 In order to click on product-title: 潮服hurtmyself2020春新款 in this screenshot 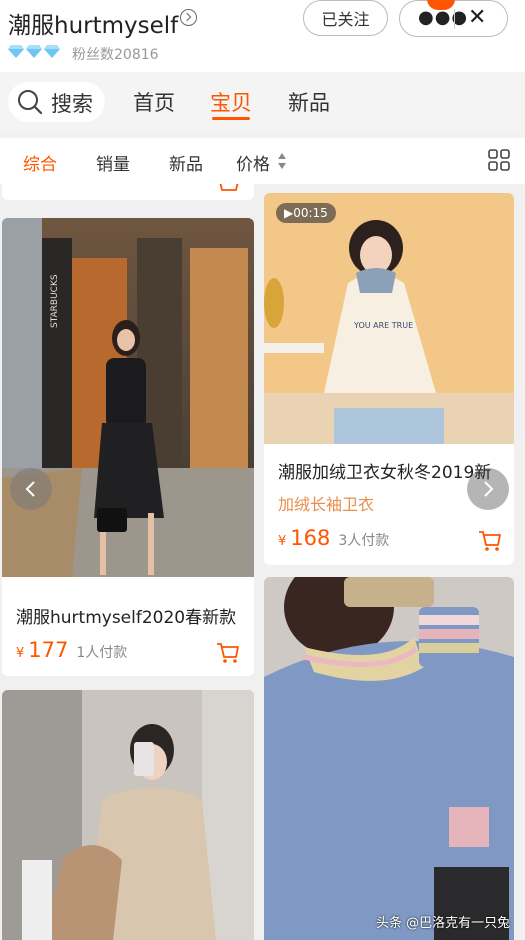, I will do `click(126, 615)`.